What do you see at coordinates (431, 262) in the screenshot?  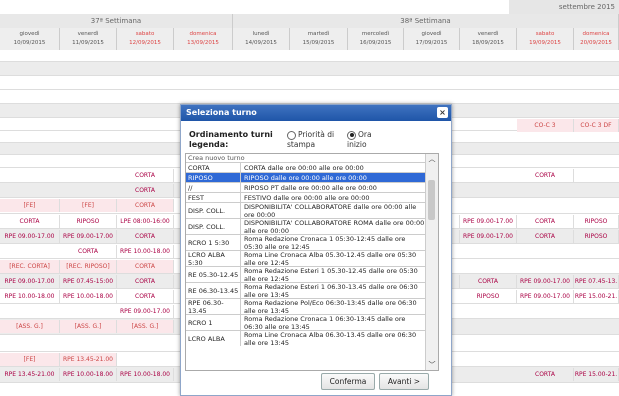 I see `list-scrollbar: ︿ ﹀` at bounding box center [431, 262].